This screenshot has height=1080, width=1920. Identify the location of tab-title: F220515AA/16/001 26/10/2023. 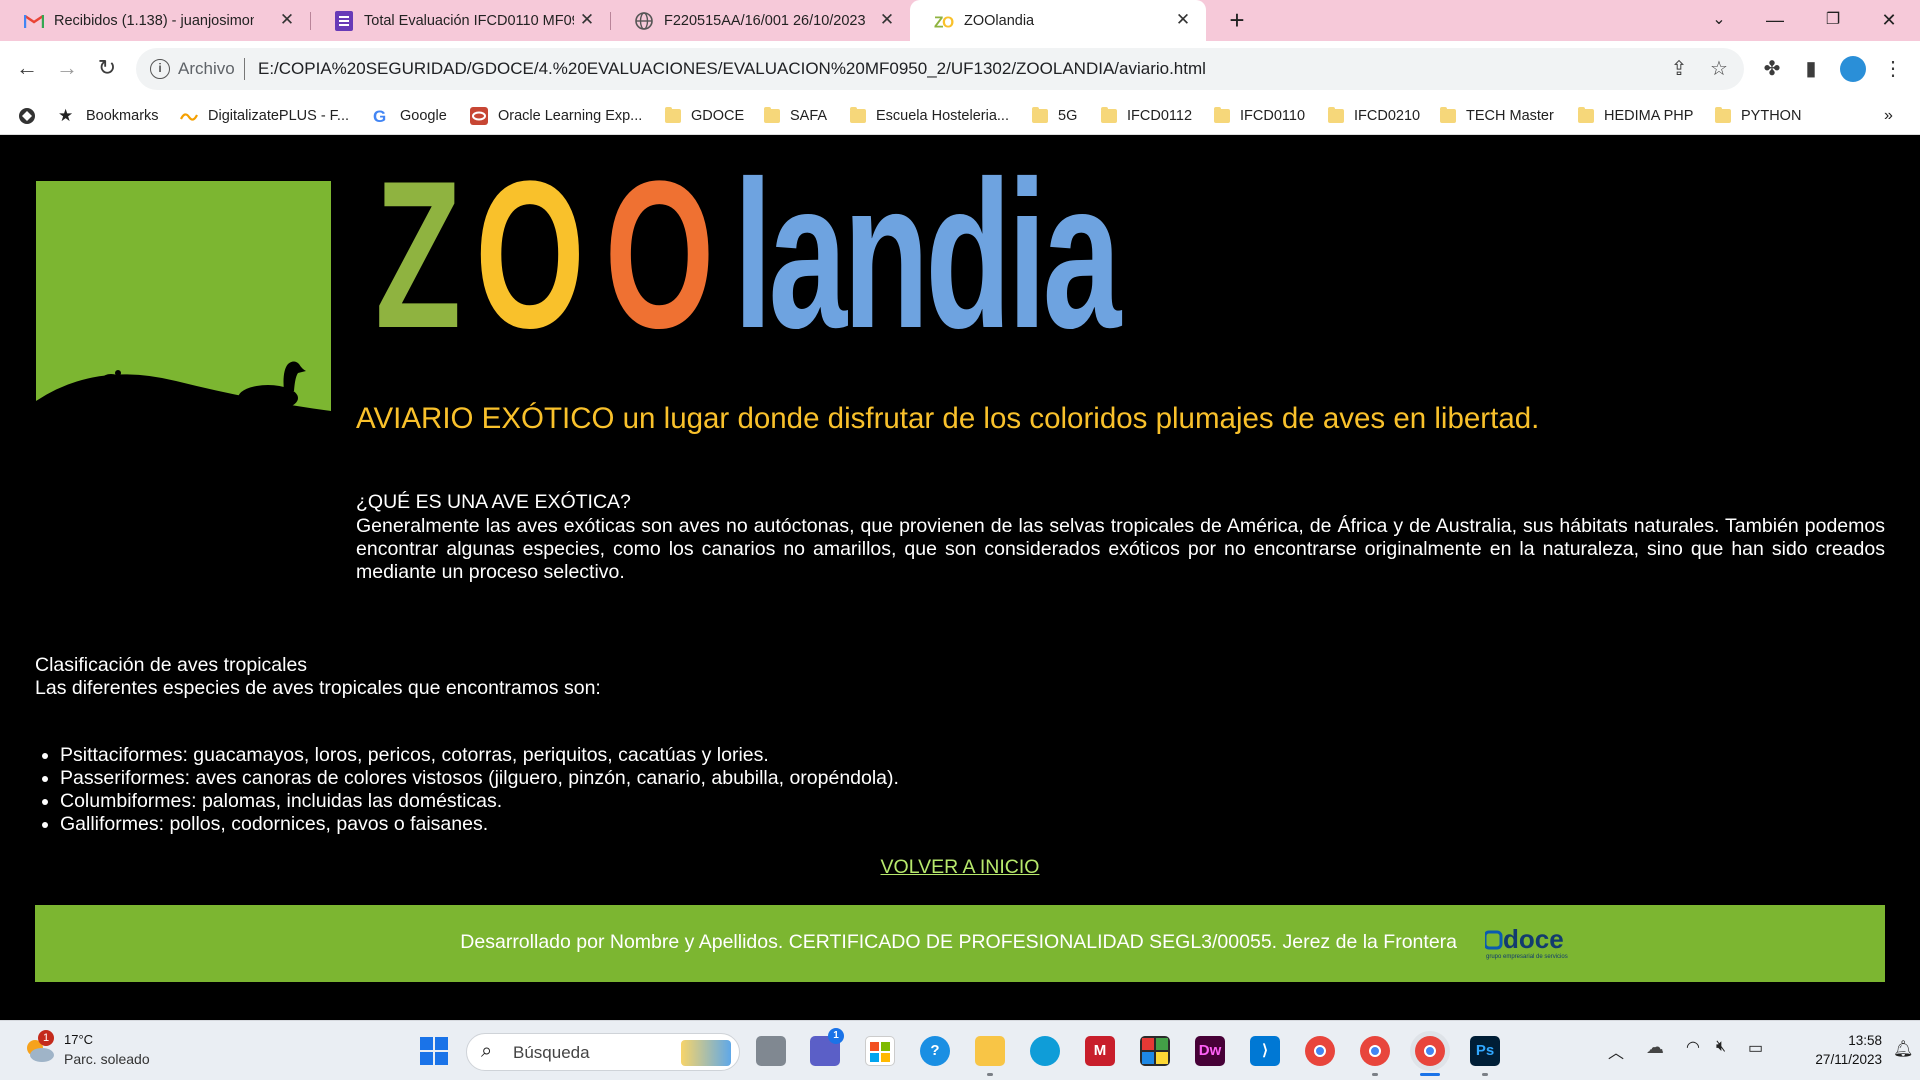
(765, 20).